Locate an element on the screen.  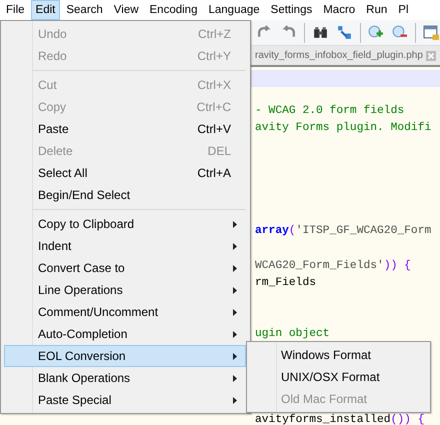
menu-item: Copy to Clipboard is located at coordinates (125, 224).